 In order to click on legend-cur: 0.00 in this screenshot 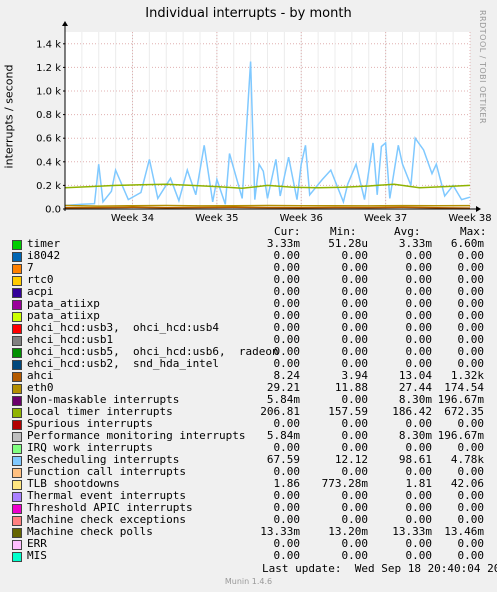, I will do `click(287, 555)`.